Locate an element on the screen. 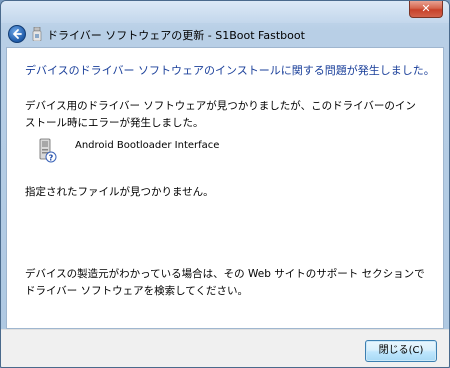 This screenshot has width=450, height=368. close-icon: ✕ is located at coordinates (426, 8).